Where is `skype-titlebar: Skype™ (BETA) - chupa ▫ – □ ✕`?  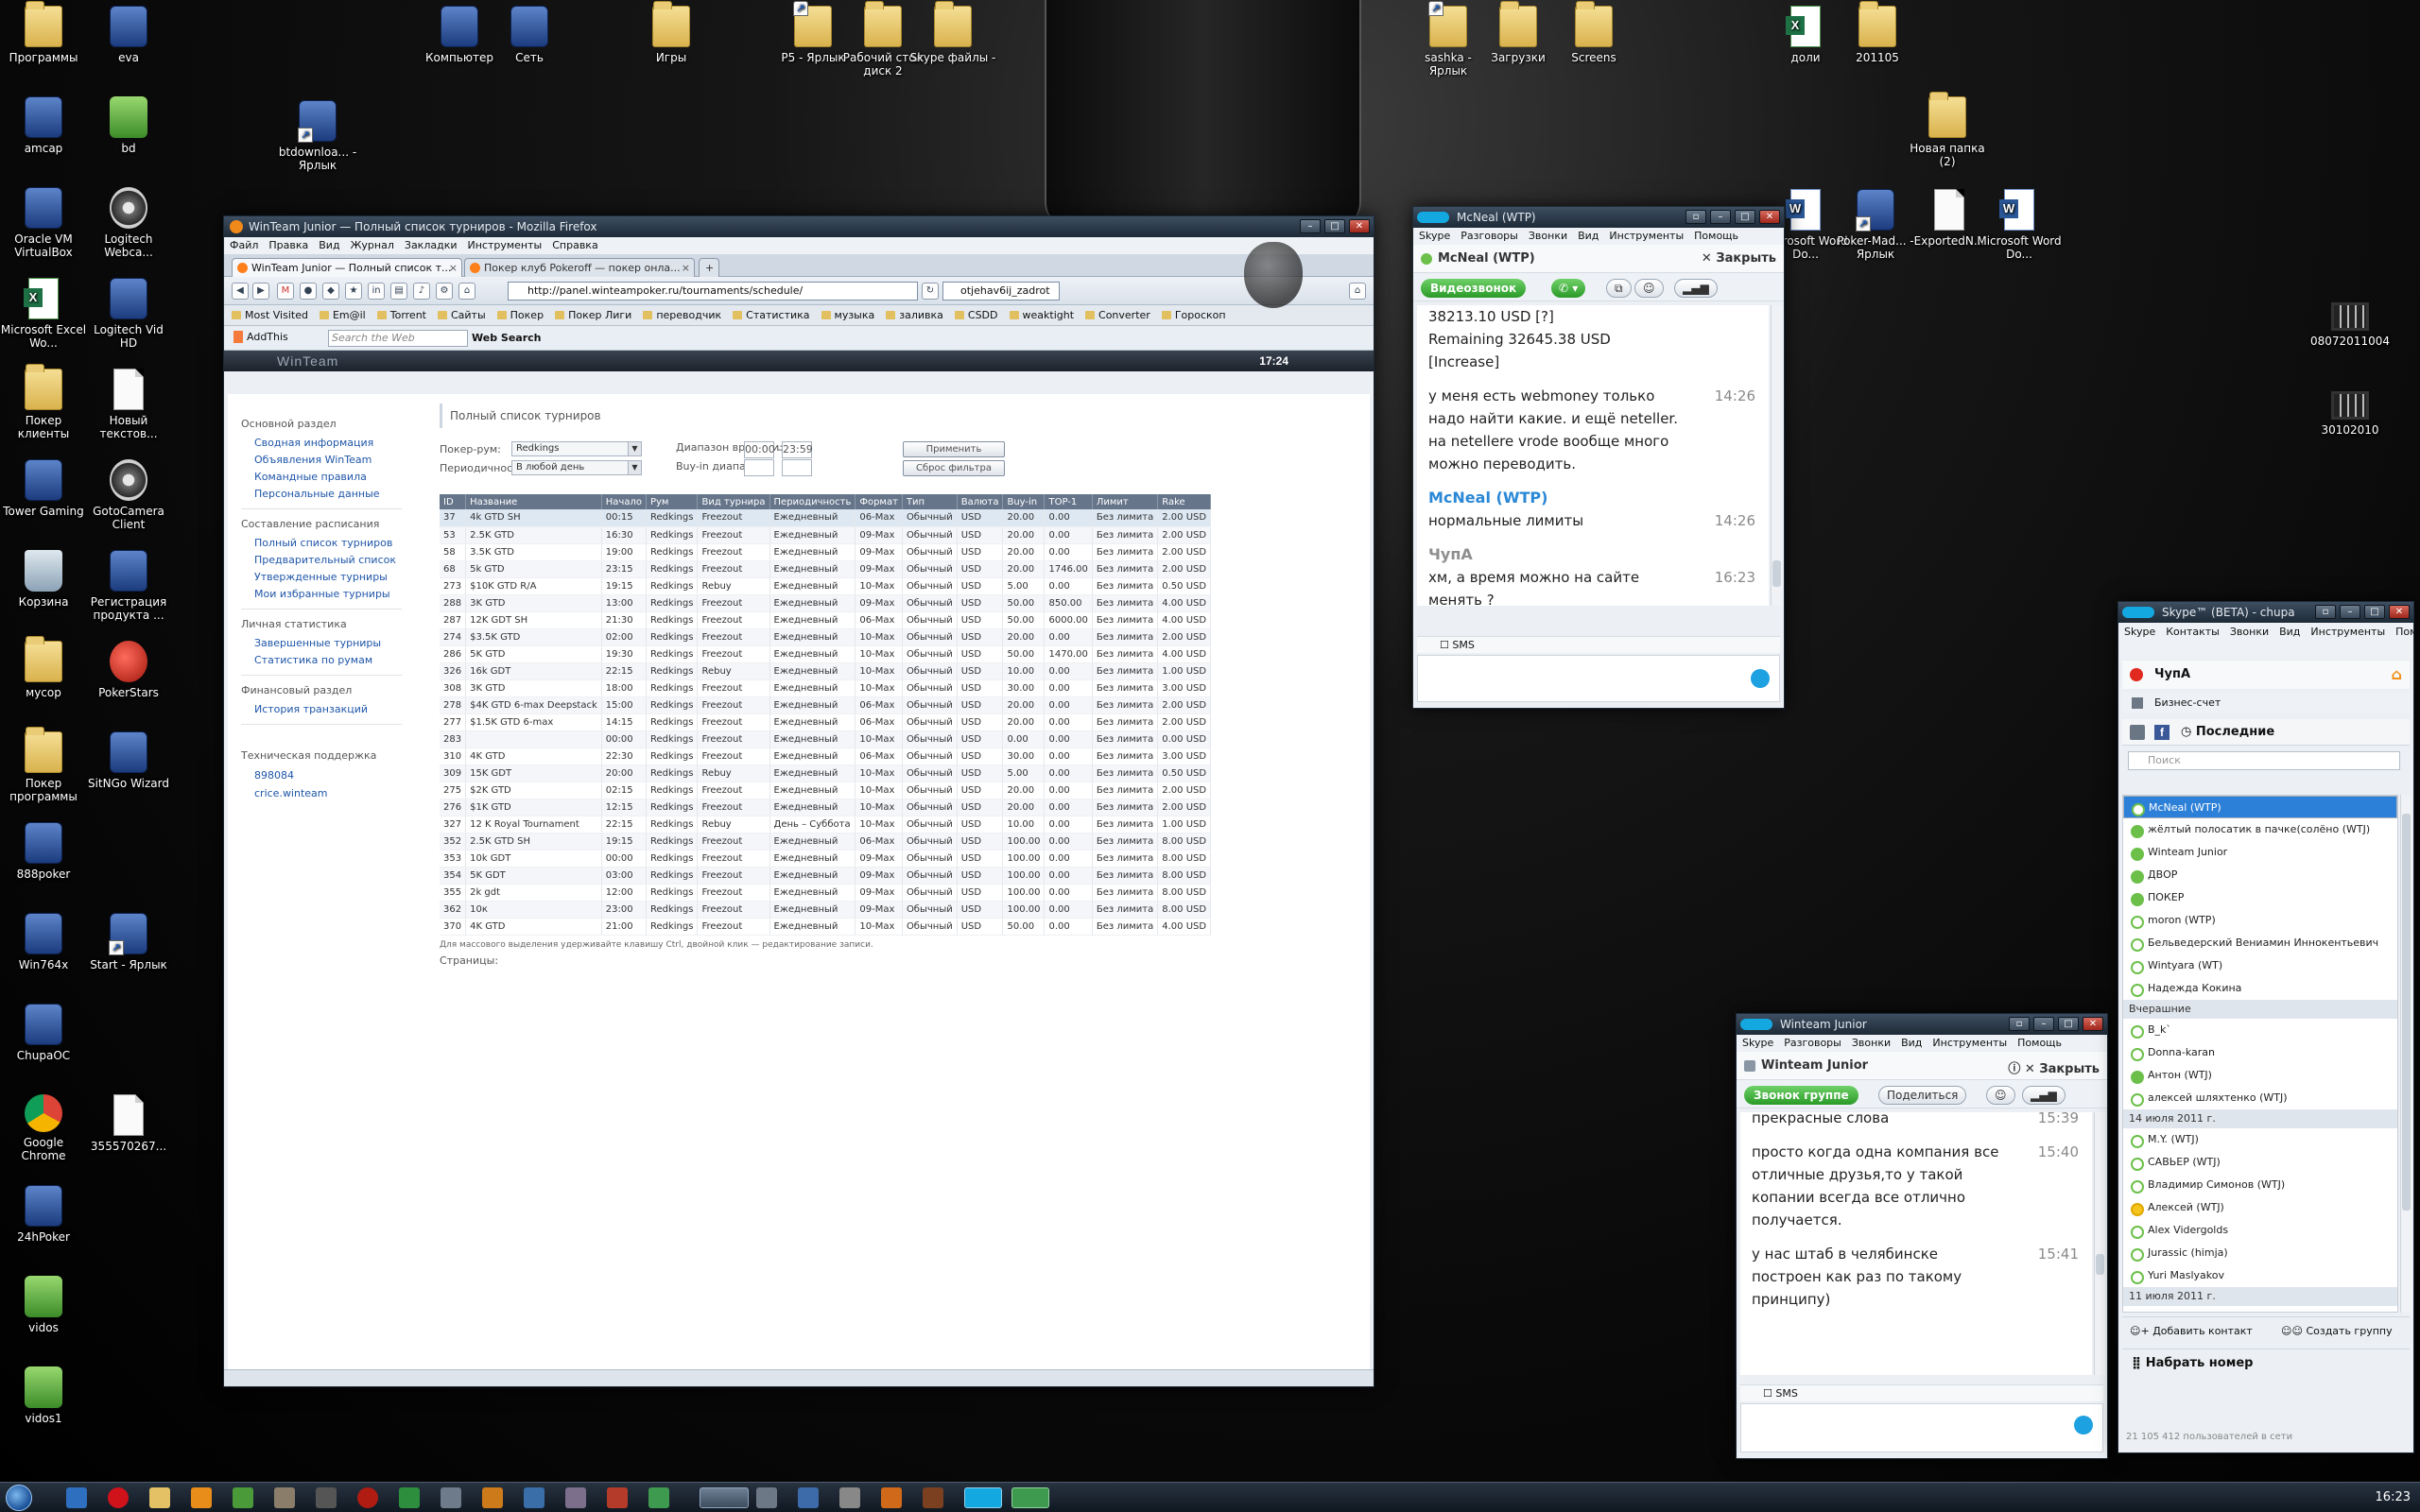
skype-titlebar: Skype™ (BETA) - chupa ▫ – □ ✕ is located at coordinates (2266, 612).